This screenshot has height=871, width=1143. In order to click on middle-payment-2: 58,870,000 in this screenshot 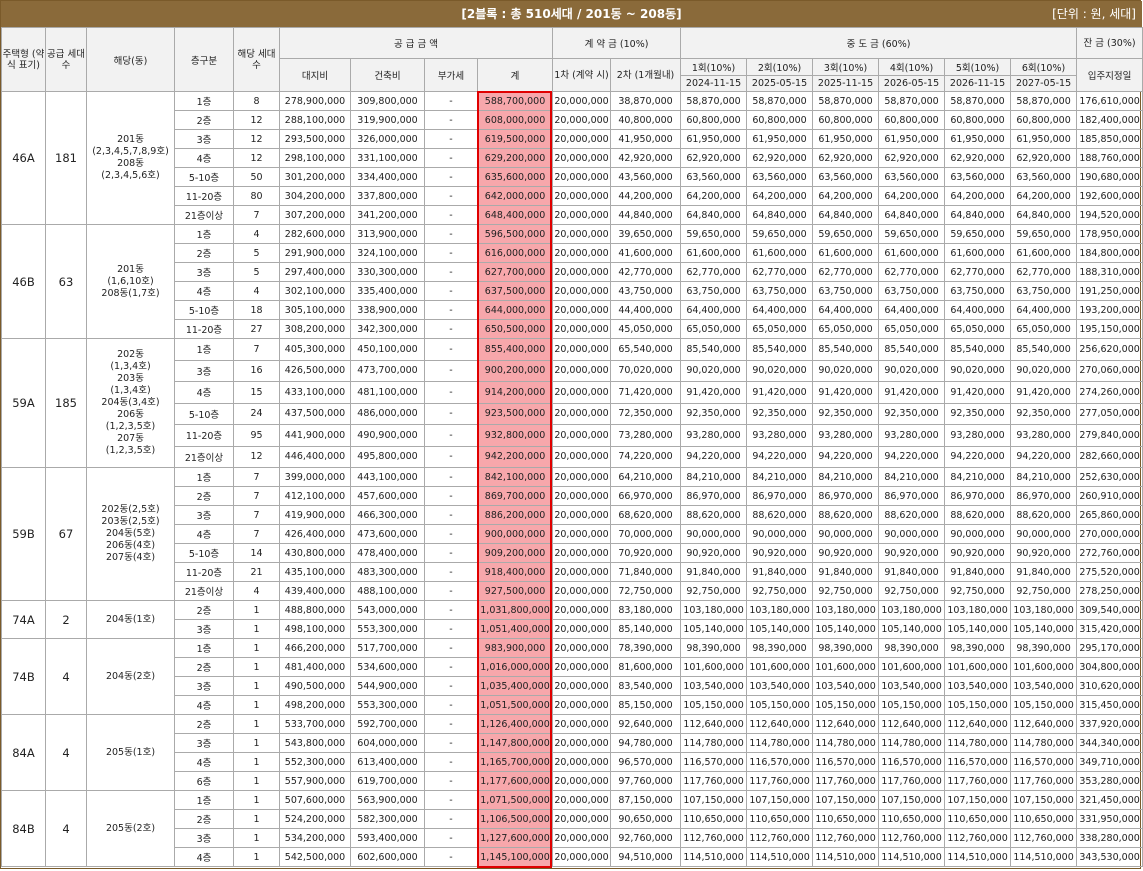, I will do `click(780, 101)`.